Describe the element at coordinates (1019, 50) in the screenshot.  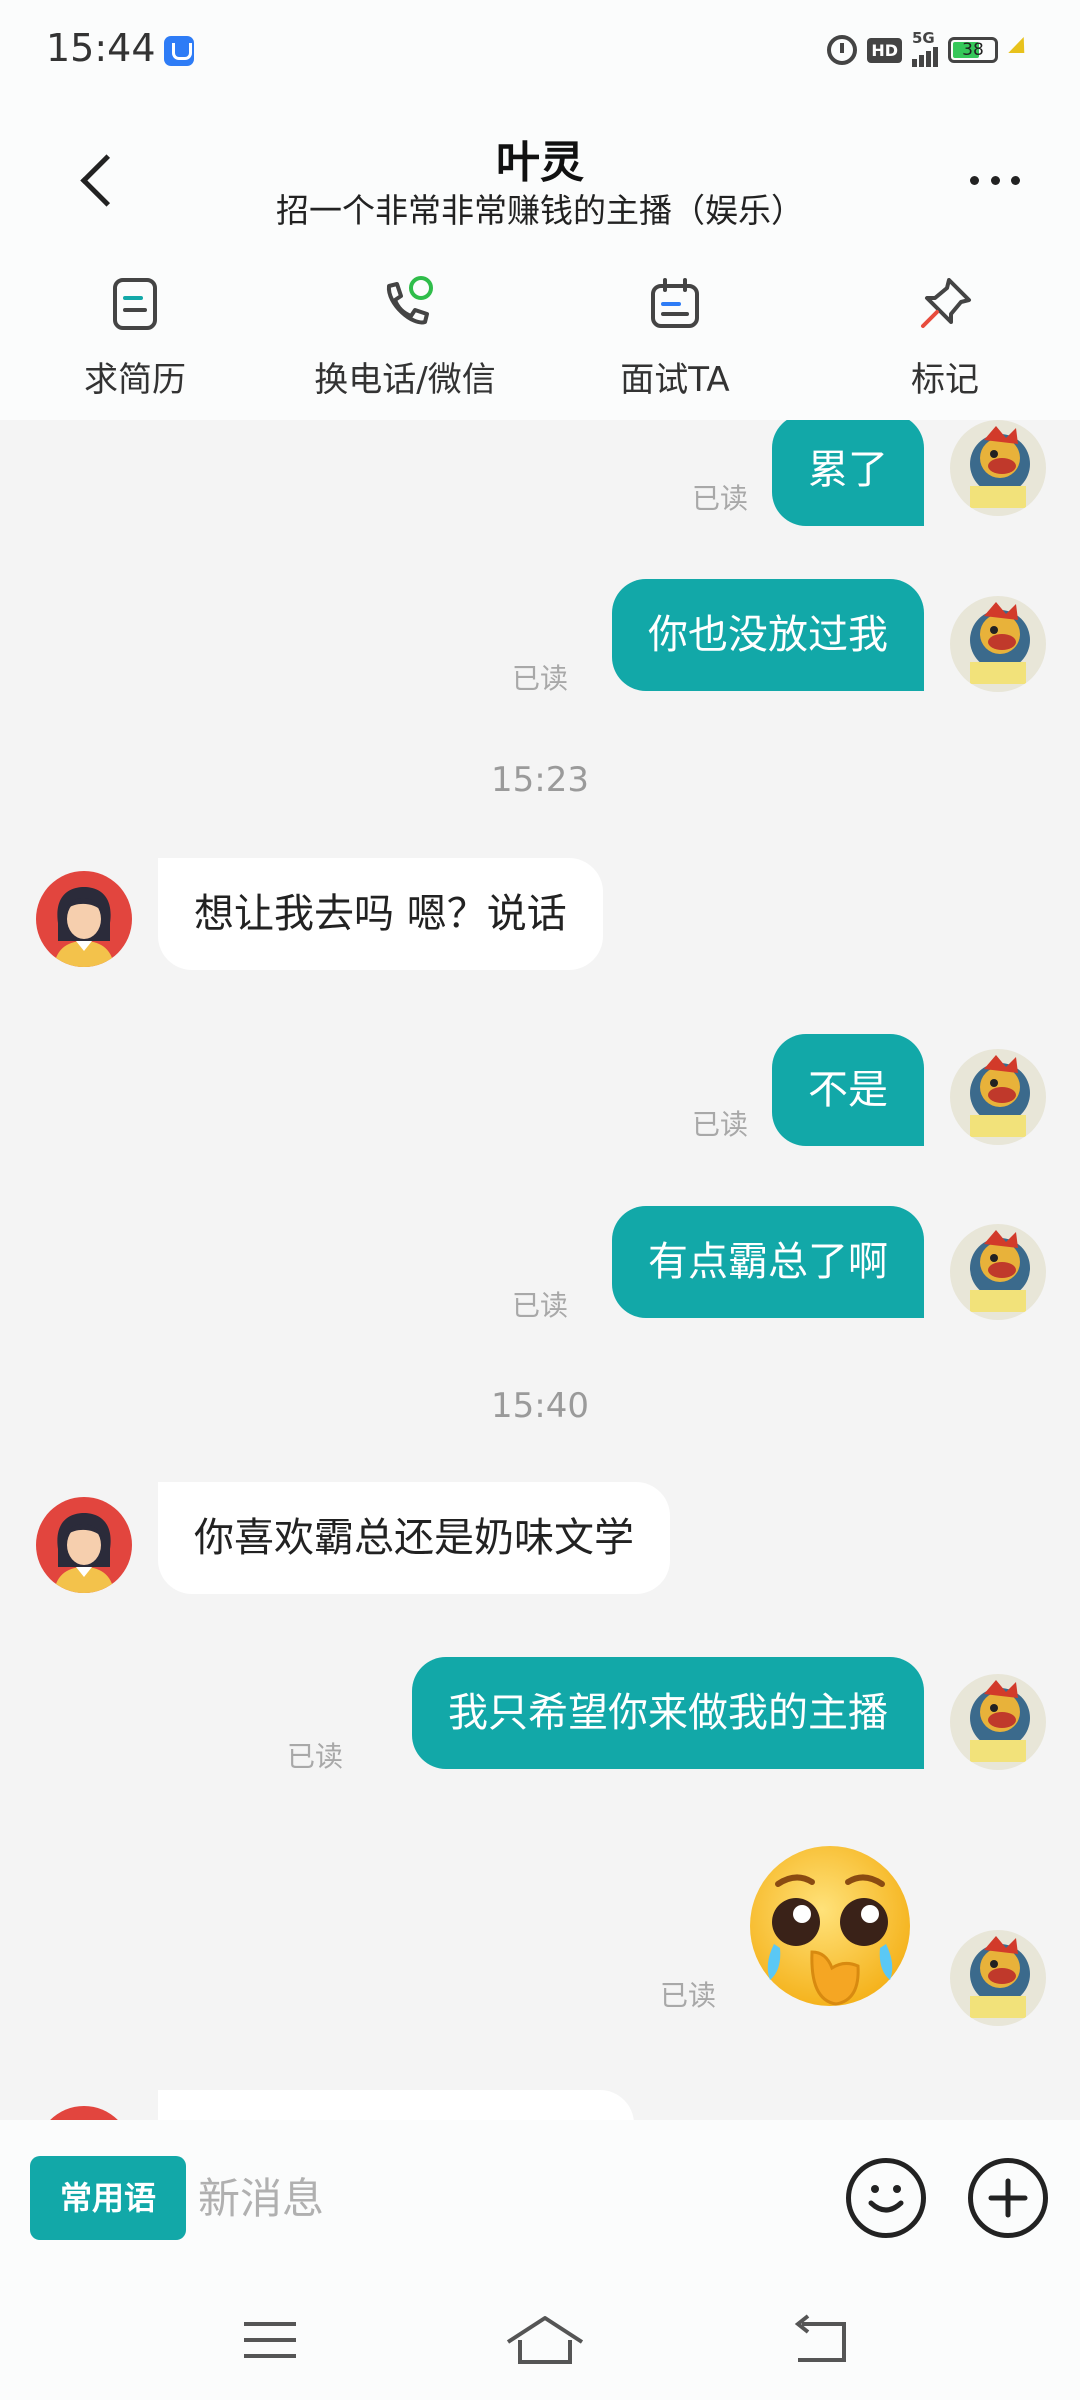
I see `charging-icon` at that location.